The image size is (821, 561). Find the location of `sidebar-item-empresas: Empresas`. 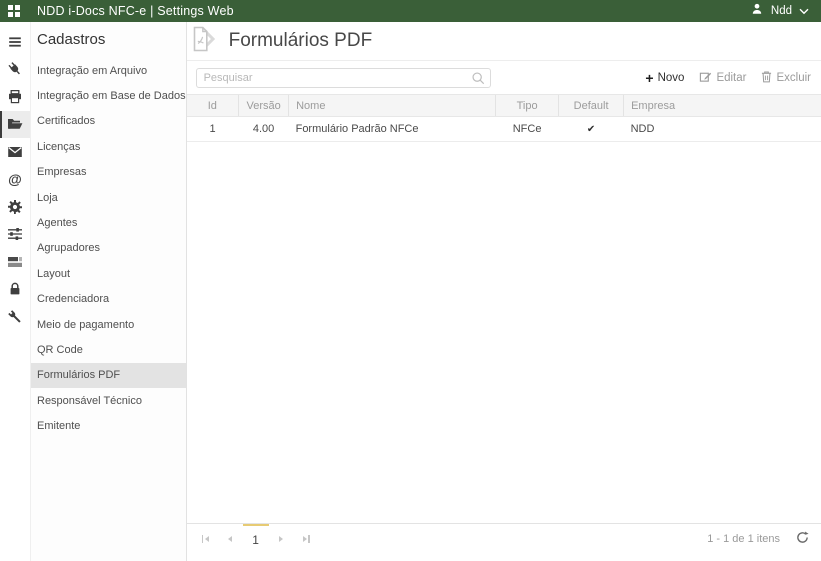

sidebar-item-empresas: Empresas is located at coordinates (108, 172).